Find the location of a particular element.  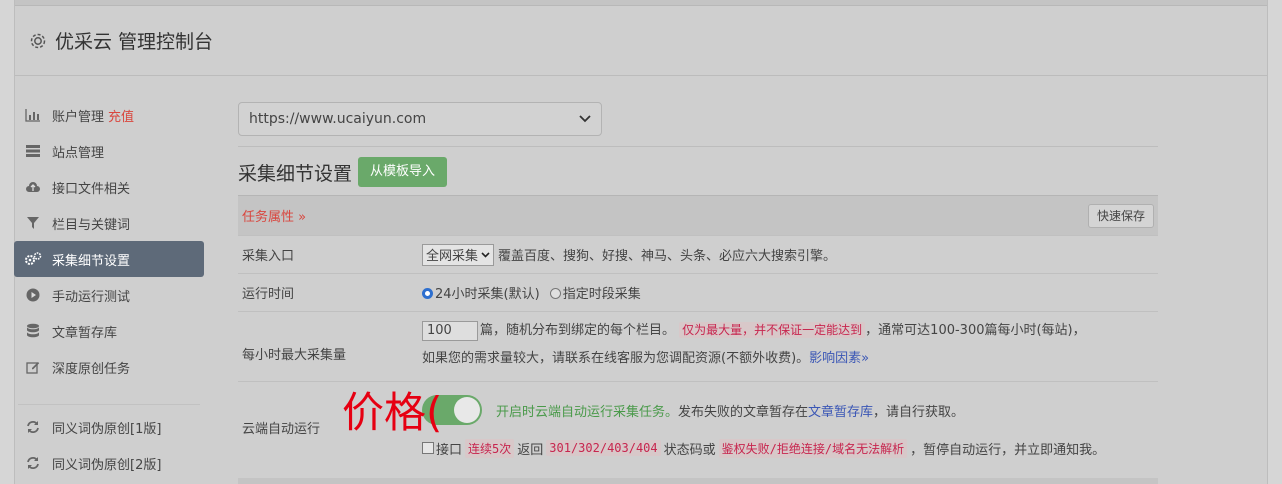

fail-count-code: 连续5次 is located at coordinates (490, 448).